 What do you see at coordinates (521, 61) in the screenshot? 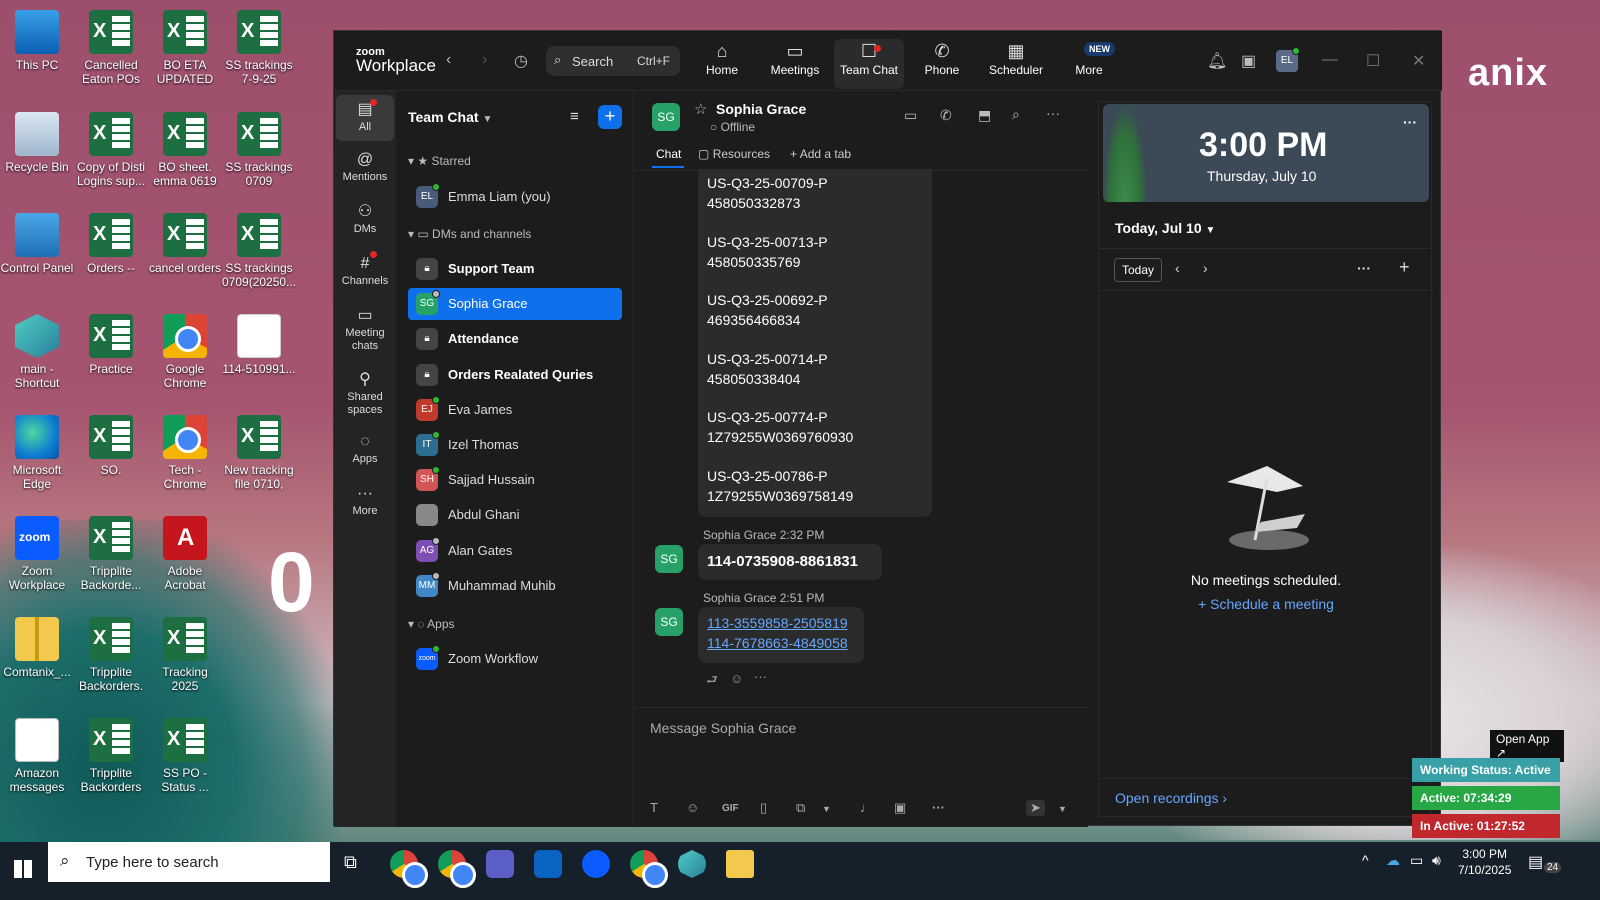
I see `history-icon: ◷` at bounding box center [521, 61].